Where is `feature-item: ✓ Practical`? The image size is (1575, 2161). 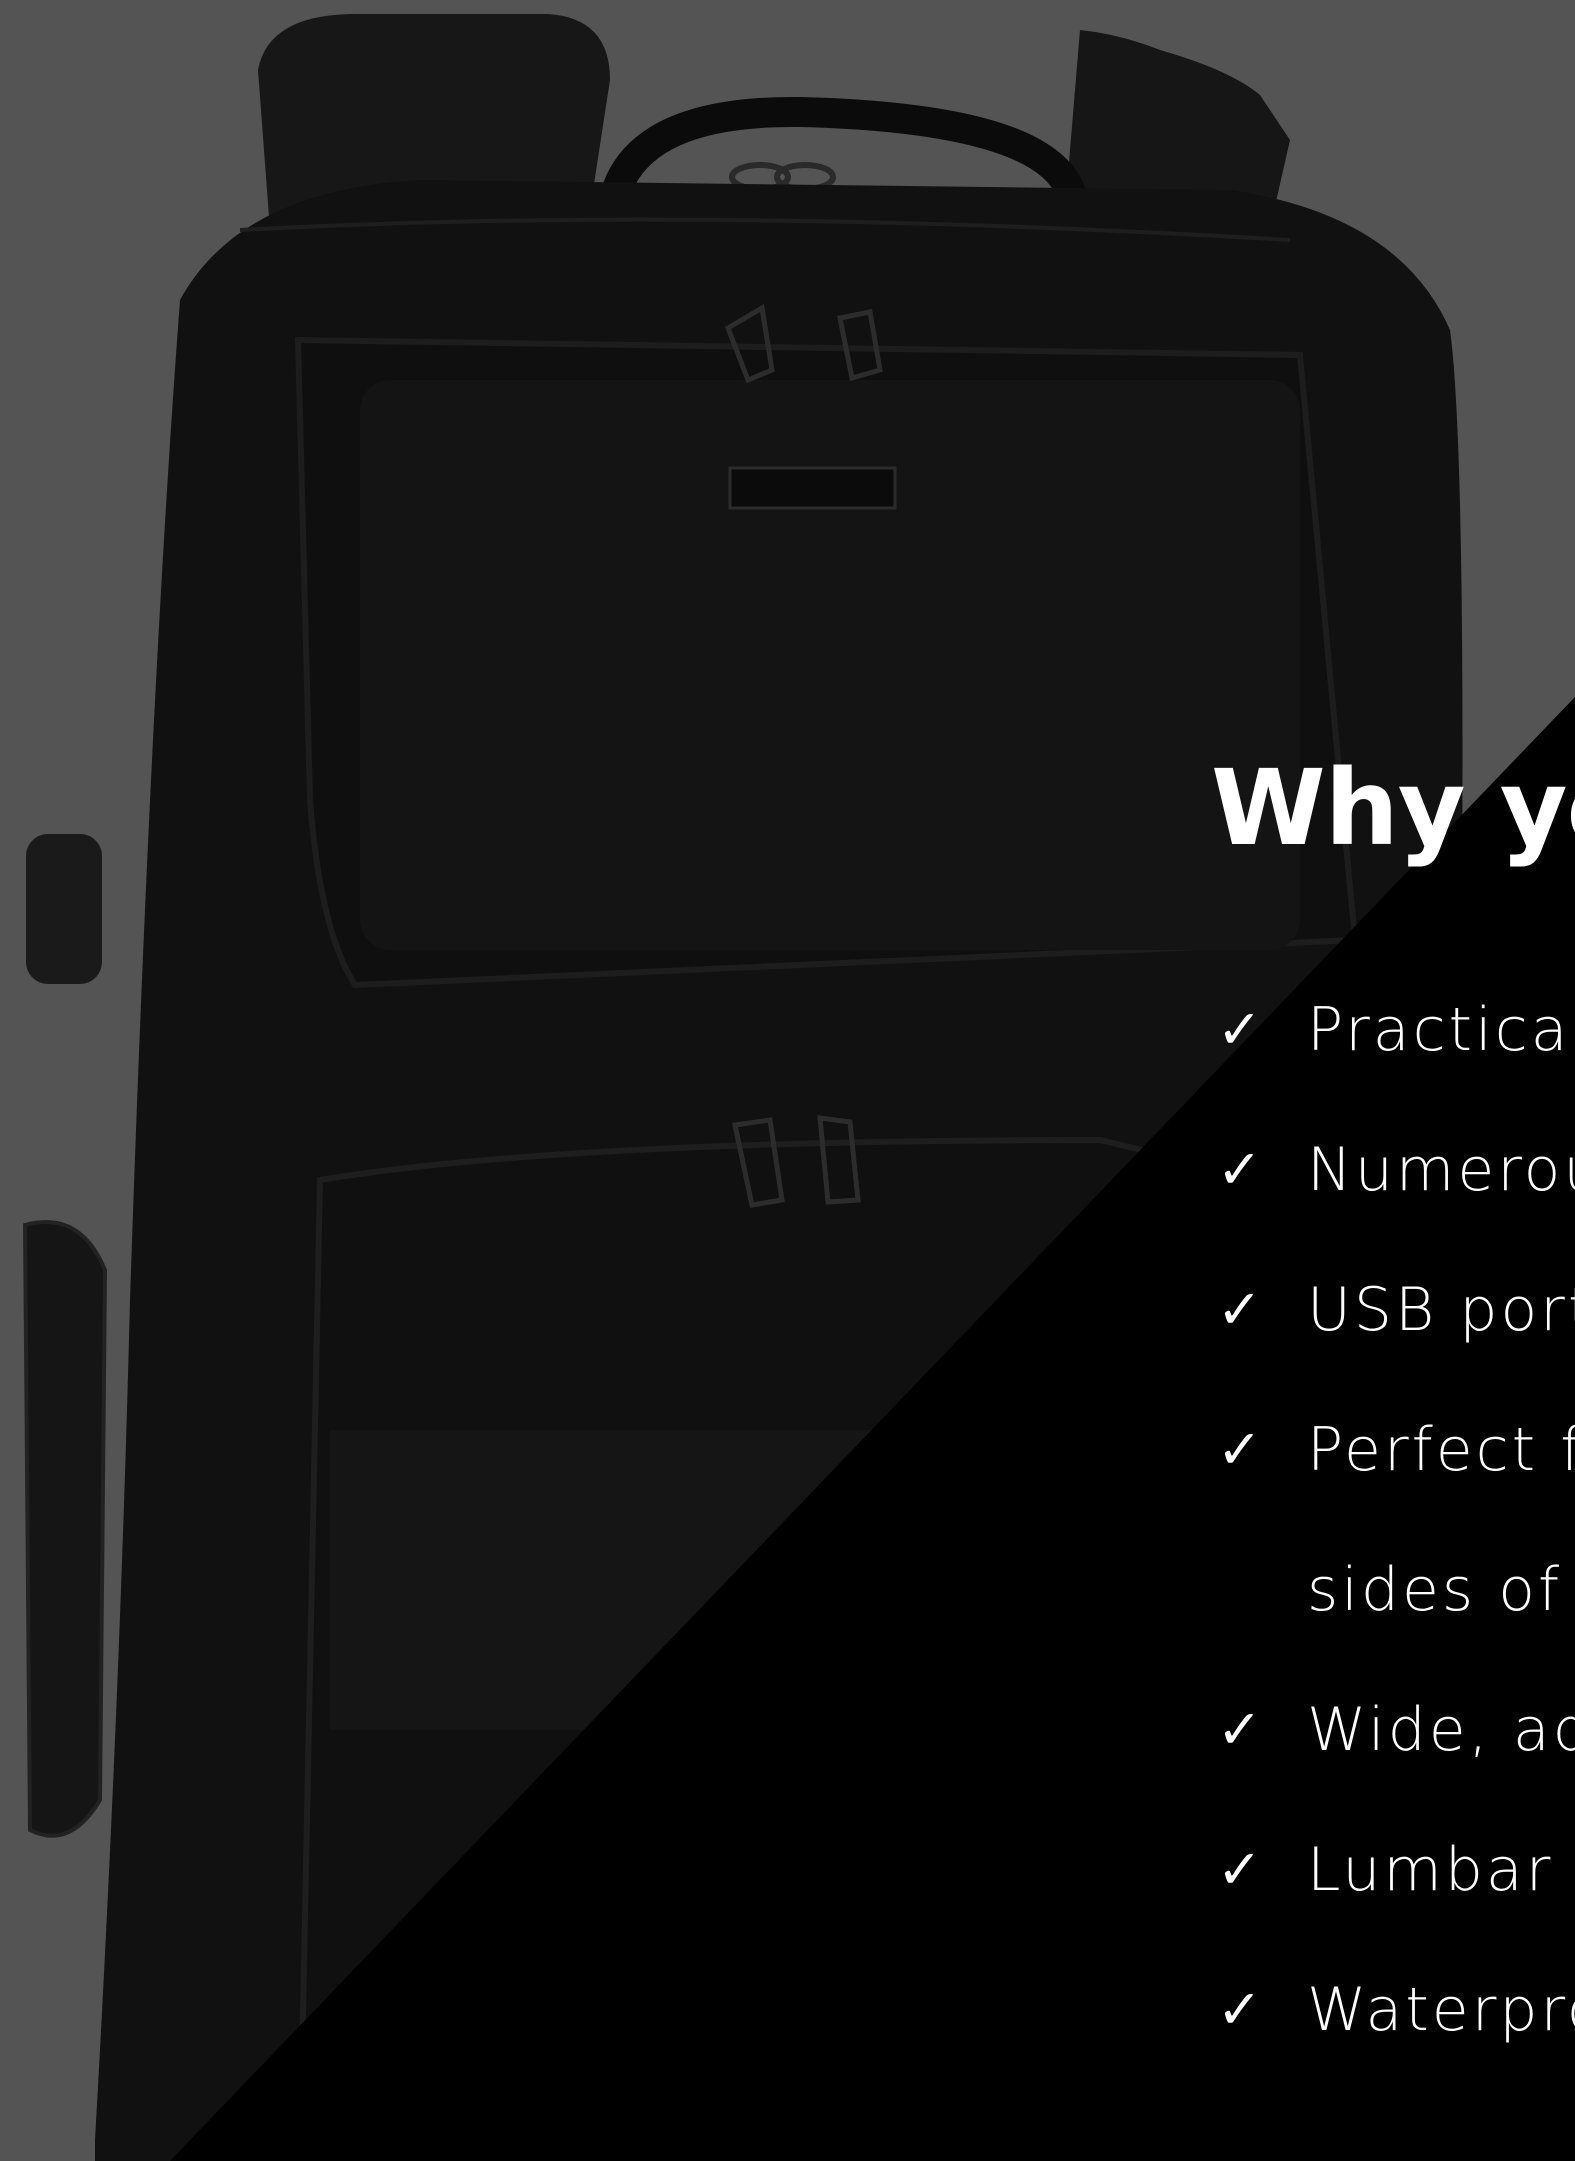
feature-item: ✓ Practical is located at coordinates (1393, 1030).